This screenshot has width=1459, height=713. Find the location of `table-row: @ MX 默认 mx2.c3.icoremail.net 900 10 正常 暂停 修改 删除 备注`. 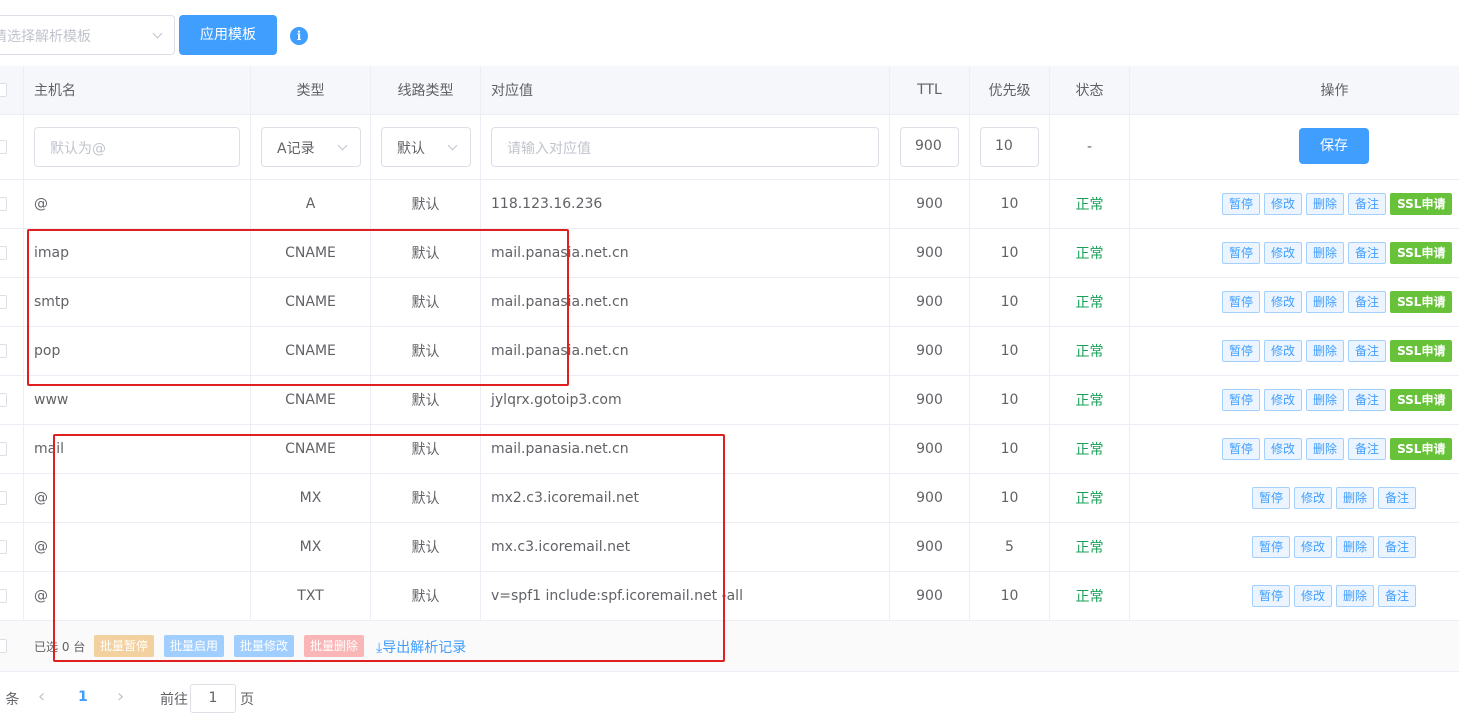

table-row: @ MX 默认 mx2.c3.icoremail.net 900 10 正常 暂停 修改 删除 备注 is located at coordinates (729, 498).